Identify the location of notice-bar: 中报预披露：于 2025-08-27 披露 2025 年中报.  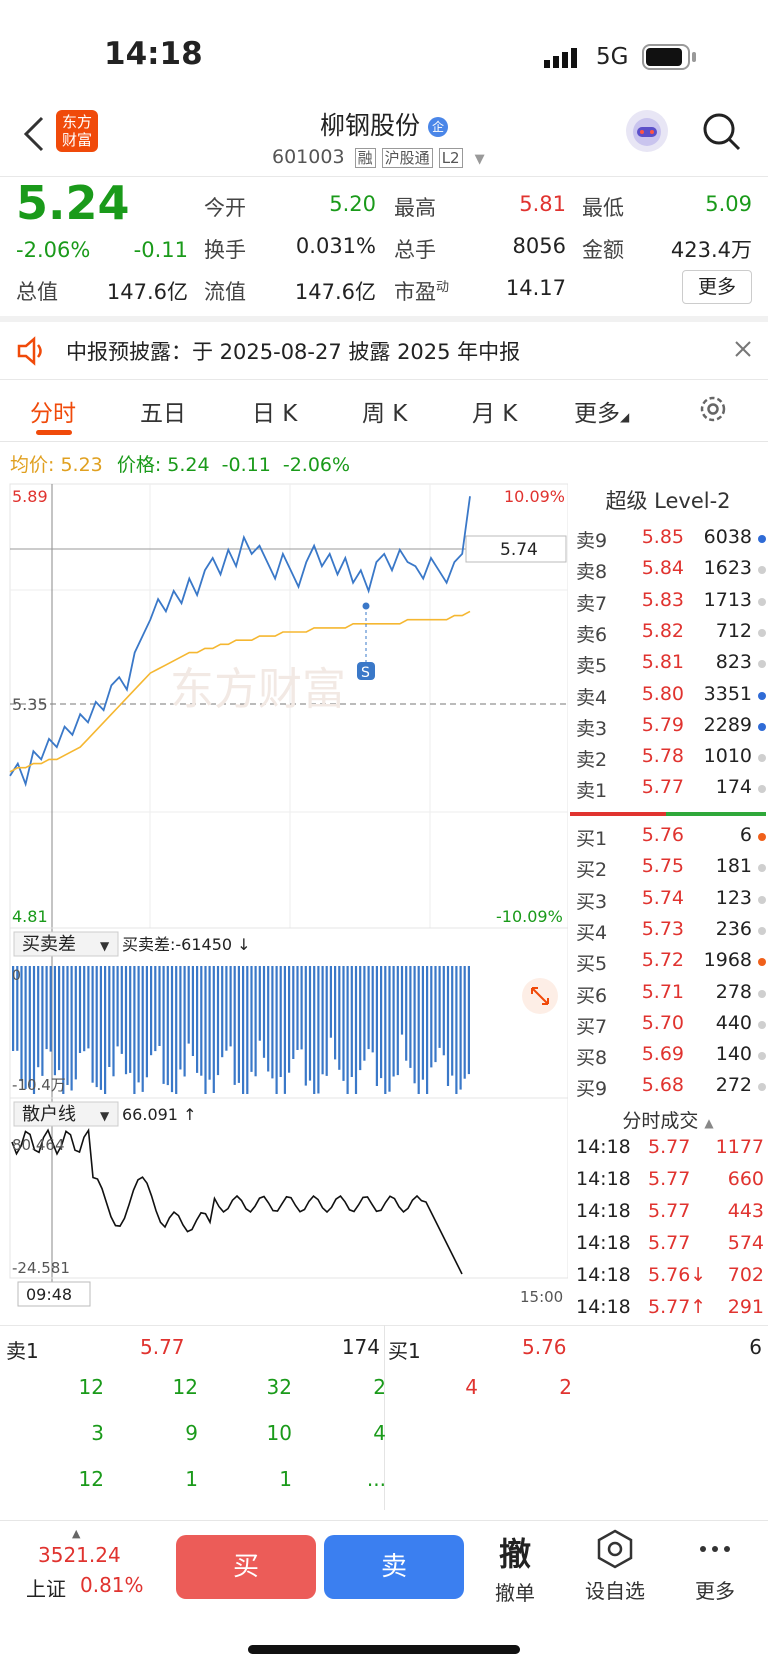
(384, 351).